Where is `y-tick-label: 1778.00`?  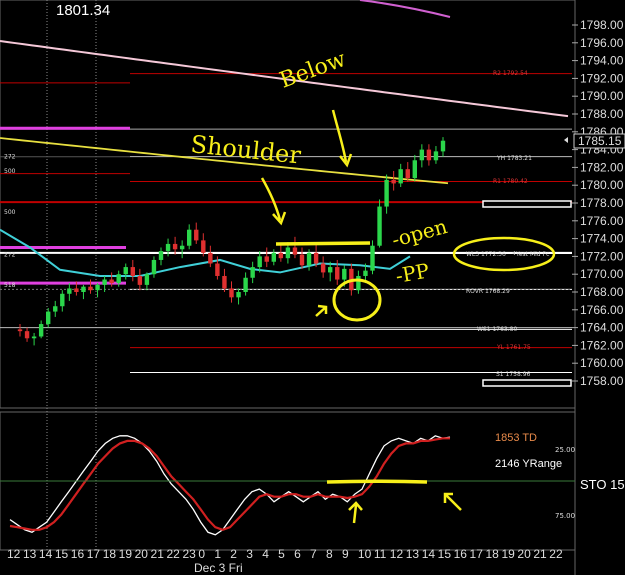
y-tick-label: 1778.00 is located at coordinates (602, 203).